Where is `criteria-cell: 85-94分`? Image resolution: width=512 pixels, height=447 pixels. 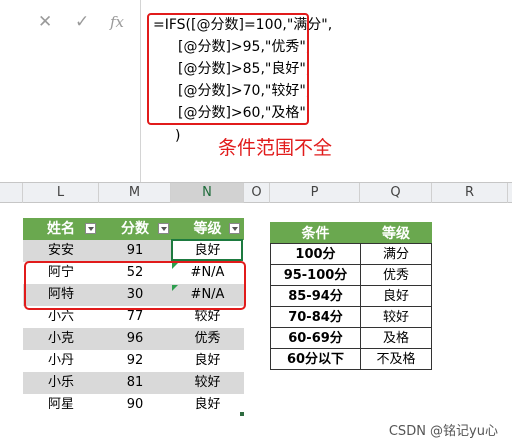
criteria-cell: 85-94分 is located at coordinates (315, 296).